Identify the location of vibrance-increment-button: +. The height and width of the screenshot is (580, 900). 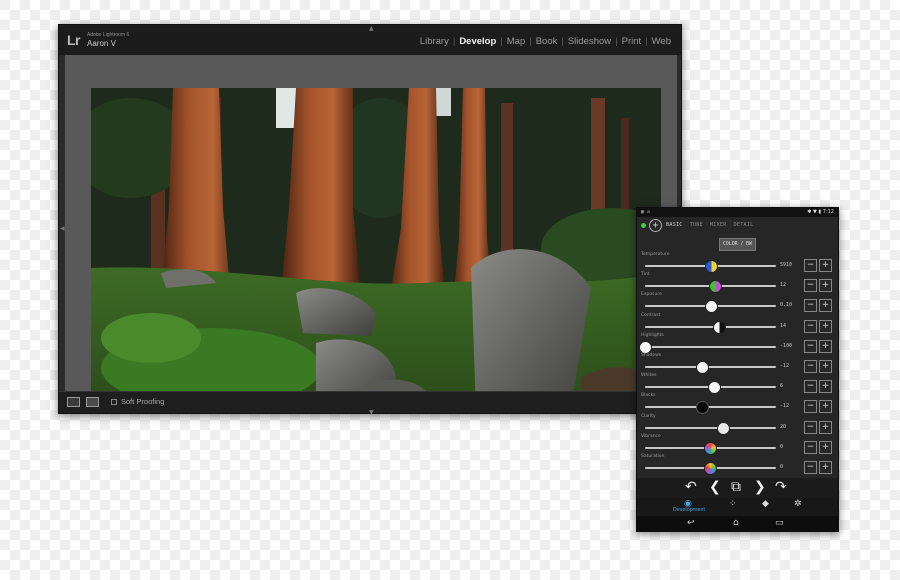
(825, 447).